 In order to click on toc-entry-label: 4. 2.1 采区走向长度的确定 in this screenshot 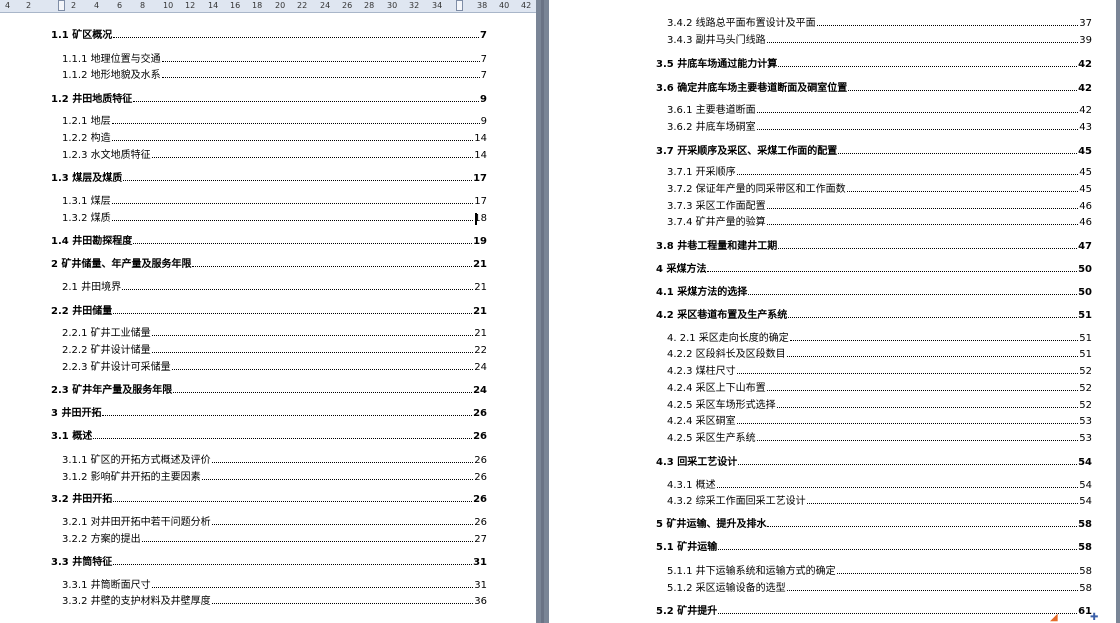, I will do `click(728, 338)`.